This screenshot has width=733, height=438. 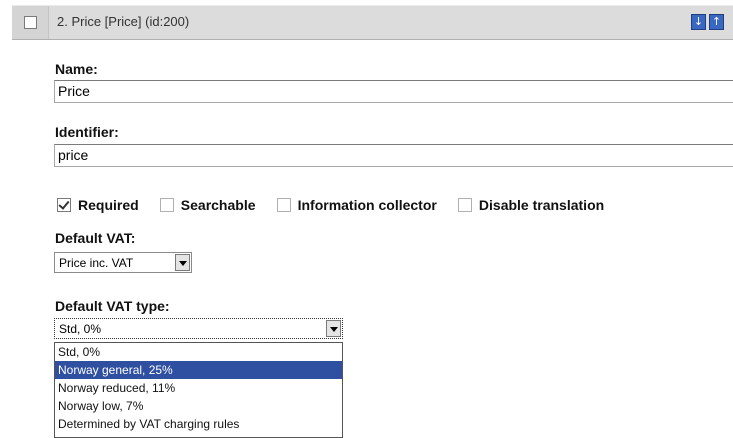 I want to click on arrow-down-icon: ↓, so click(x=698, y=21).